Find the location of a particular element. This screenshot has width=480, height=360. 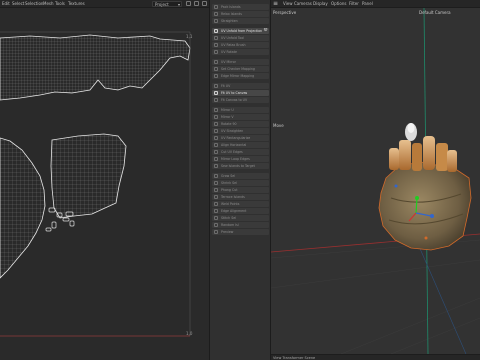

vp-menu-display: Display is located at coordinates (320, 3).